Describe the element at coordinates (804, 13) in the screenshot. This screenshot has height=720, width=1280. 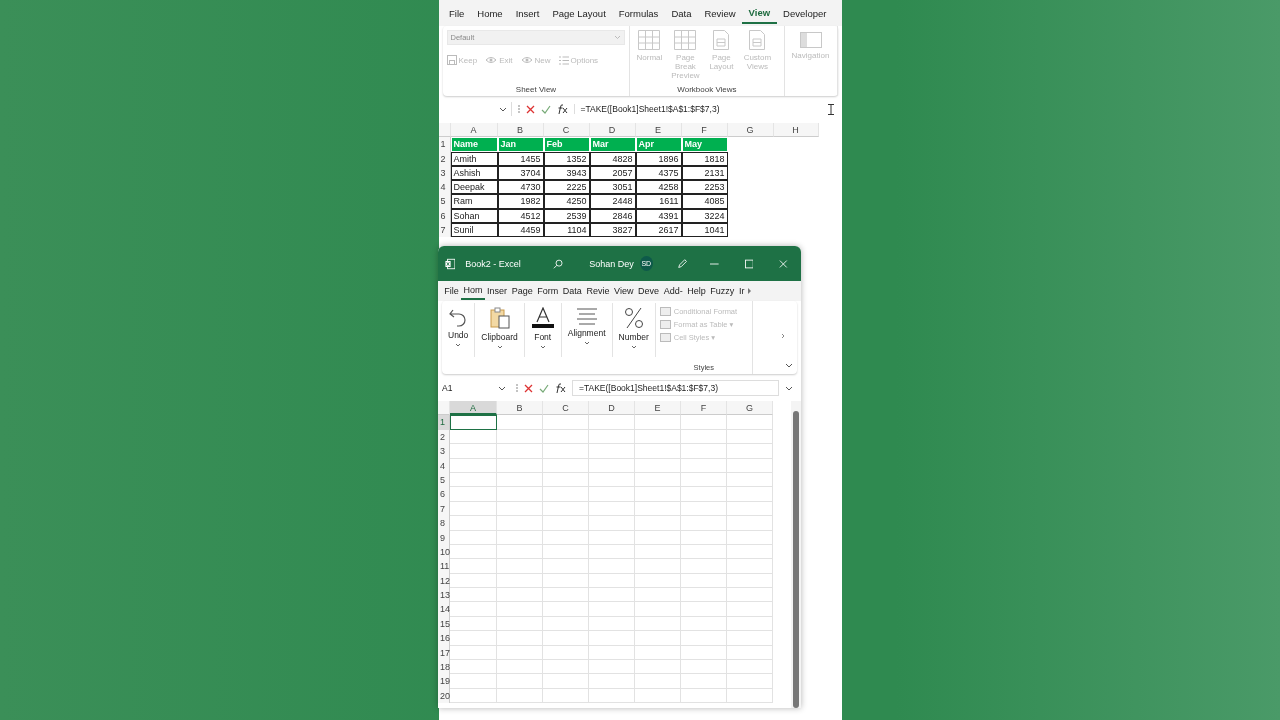
I see `ribbon-tab: Developer` at that location.